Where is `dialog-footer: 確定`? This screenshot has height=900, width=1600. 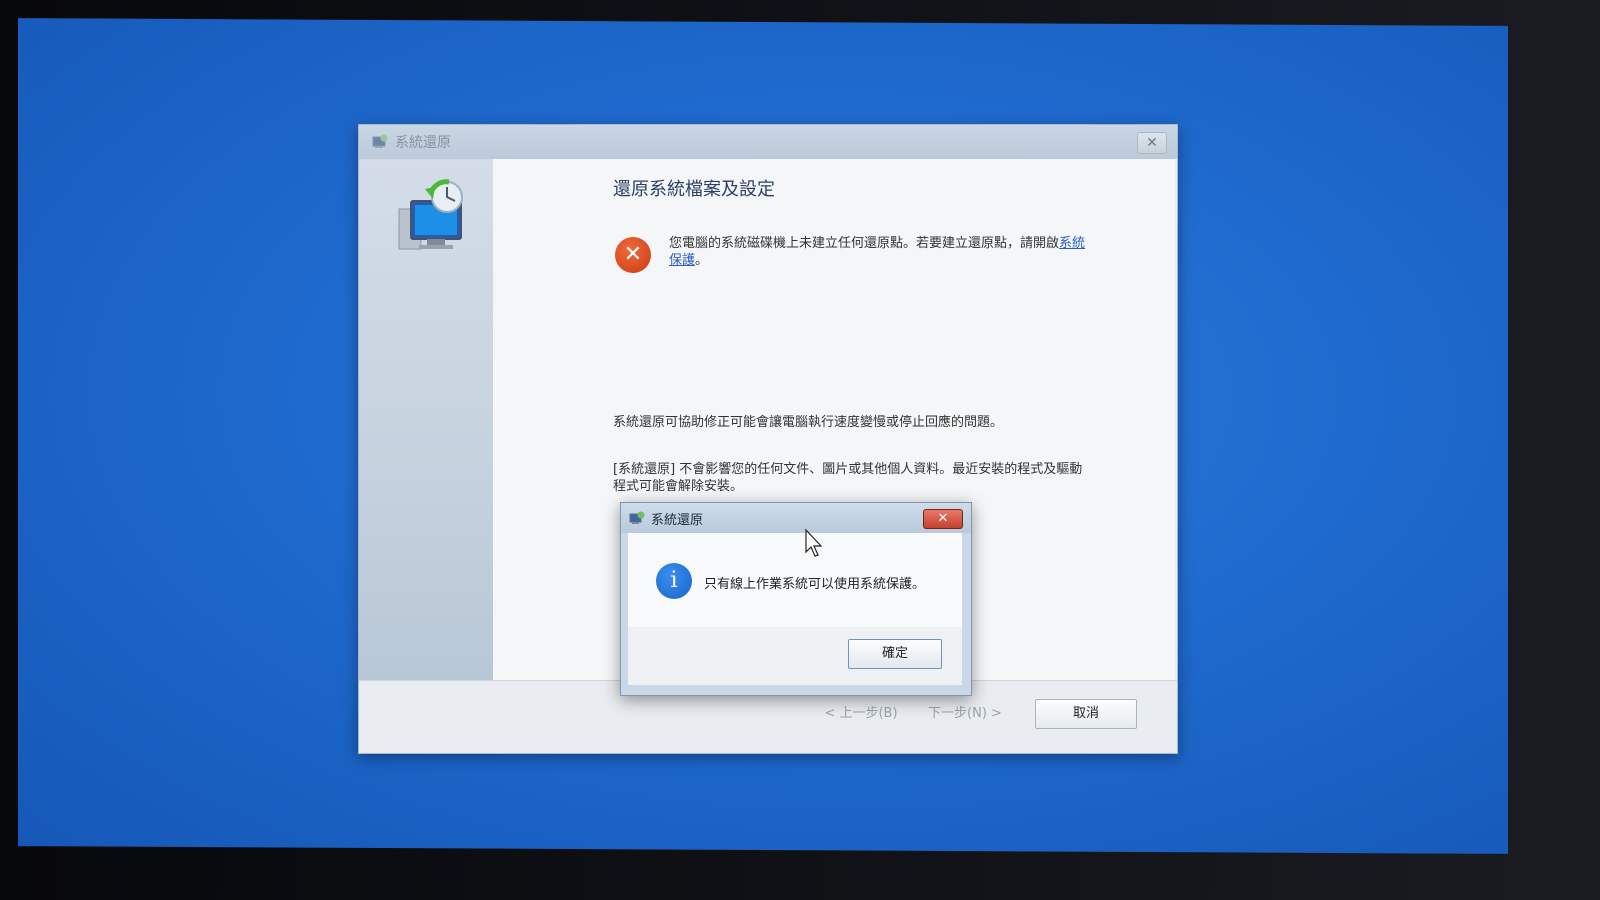
dialog-footer: 確定 is located at coordinates (795, 656).